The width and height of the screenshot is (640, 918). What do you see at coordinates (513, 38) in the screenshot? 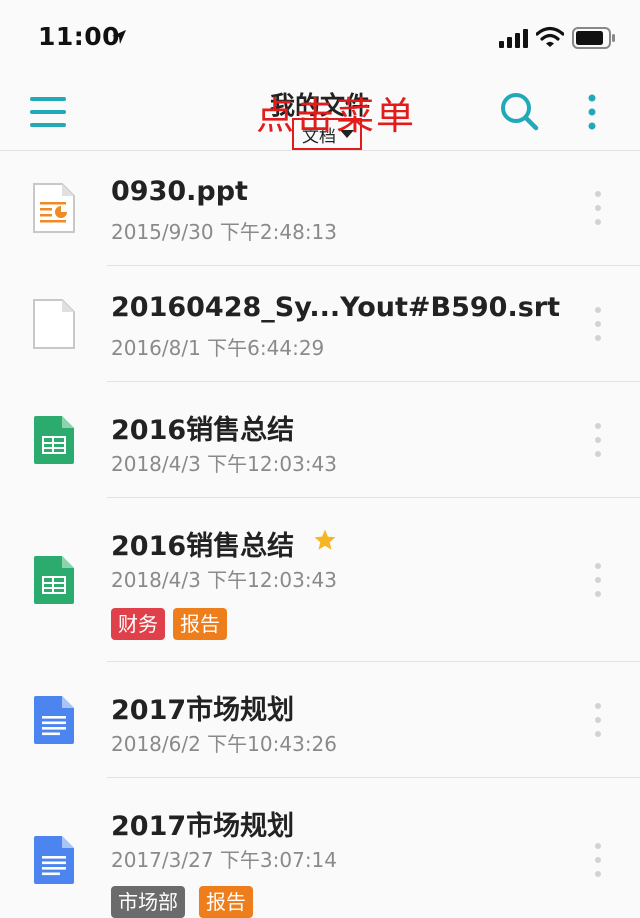
I see `cellular-signal-icon` at bounding box center [513, 38].